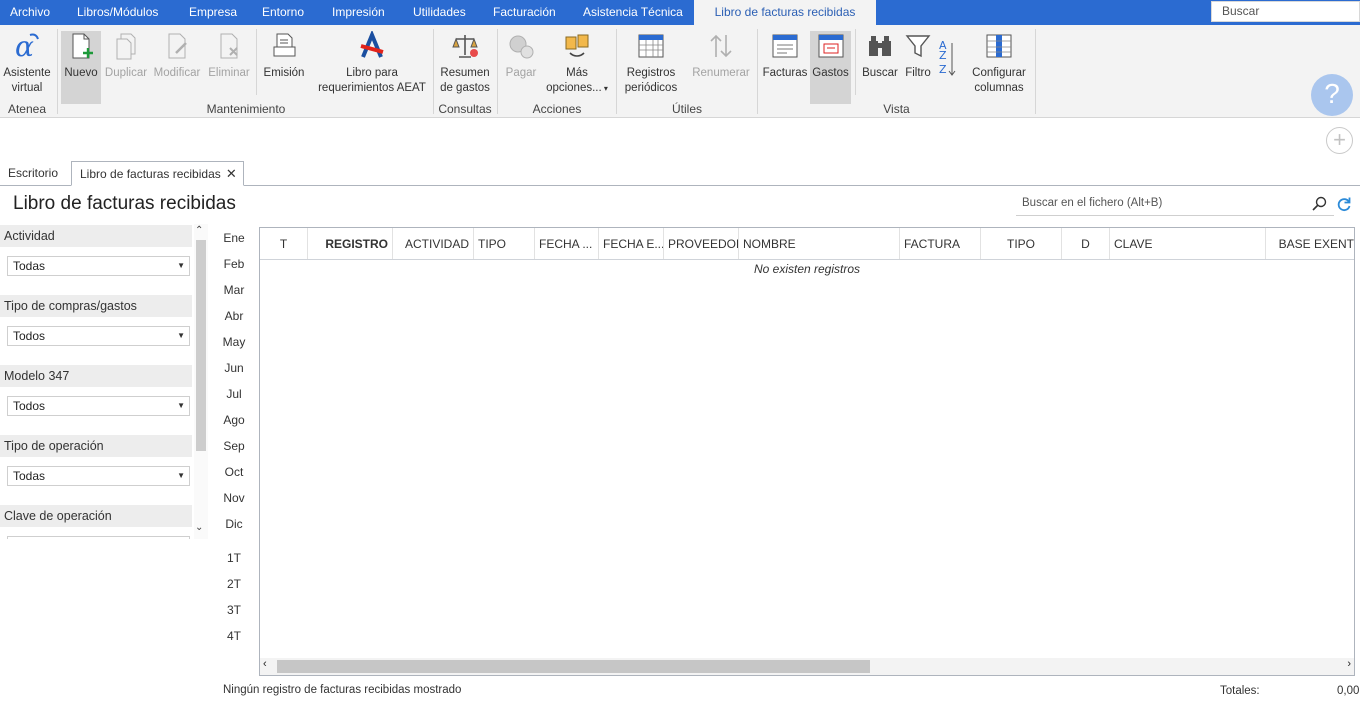 The width and height of the screenshot is (1360, 709). What do you see at coordinates (465, 65) in the screenshot?
I see `resumen-gastos-button: Resumen de gastos` at bounding box center [465, 65].